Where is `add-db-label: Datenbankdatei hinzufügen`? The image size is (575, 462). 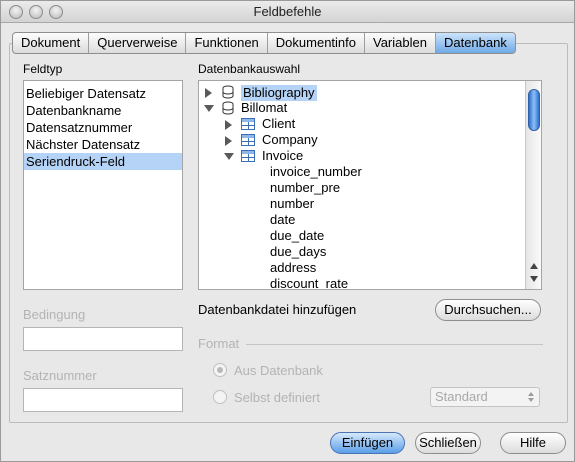 add-db-label: Datenbankdatei hinzufügen is located at coordinates (277, 309).